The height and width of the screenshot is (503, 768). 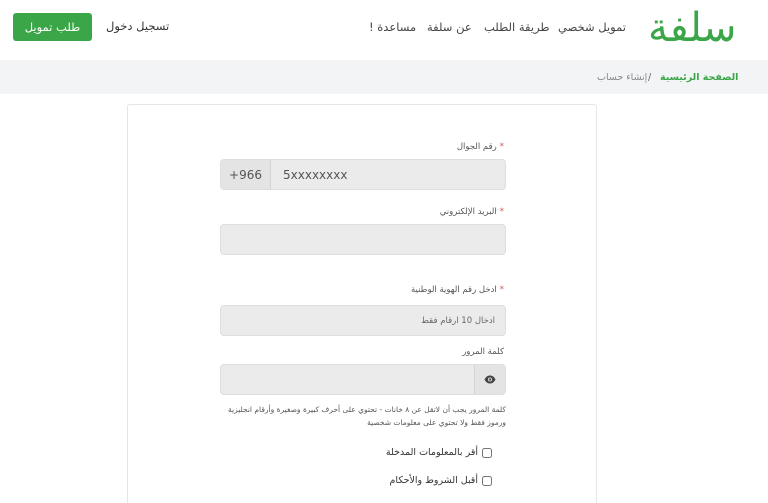 I want to click on national-id-input, so click(x=363, y=320).